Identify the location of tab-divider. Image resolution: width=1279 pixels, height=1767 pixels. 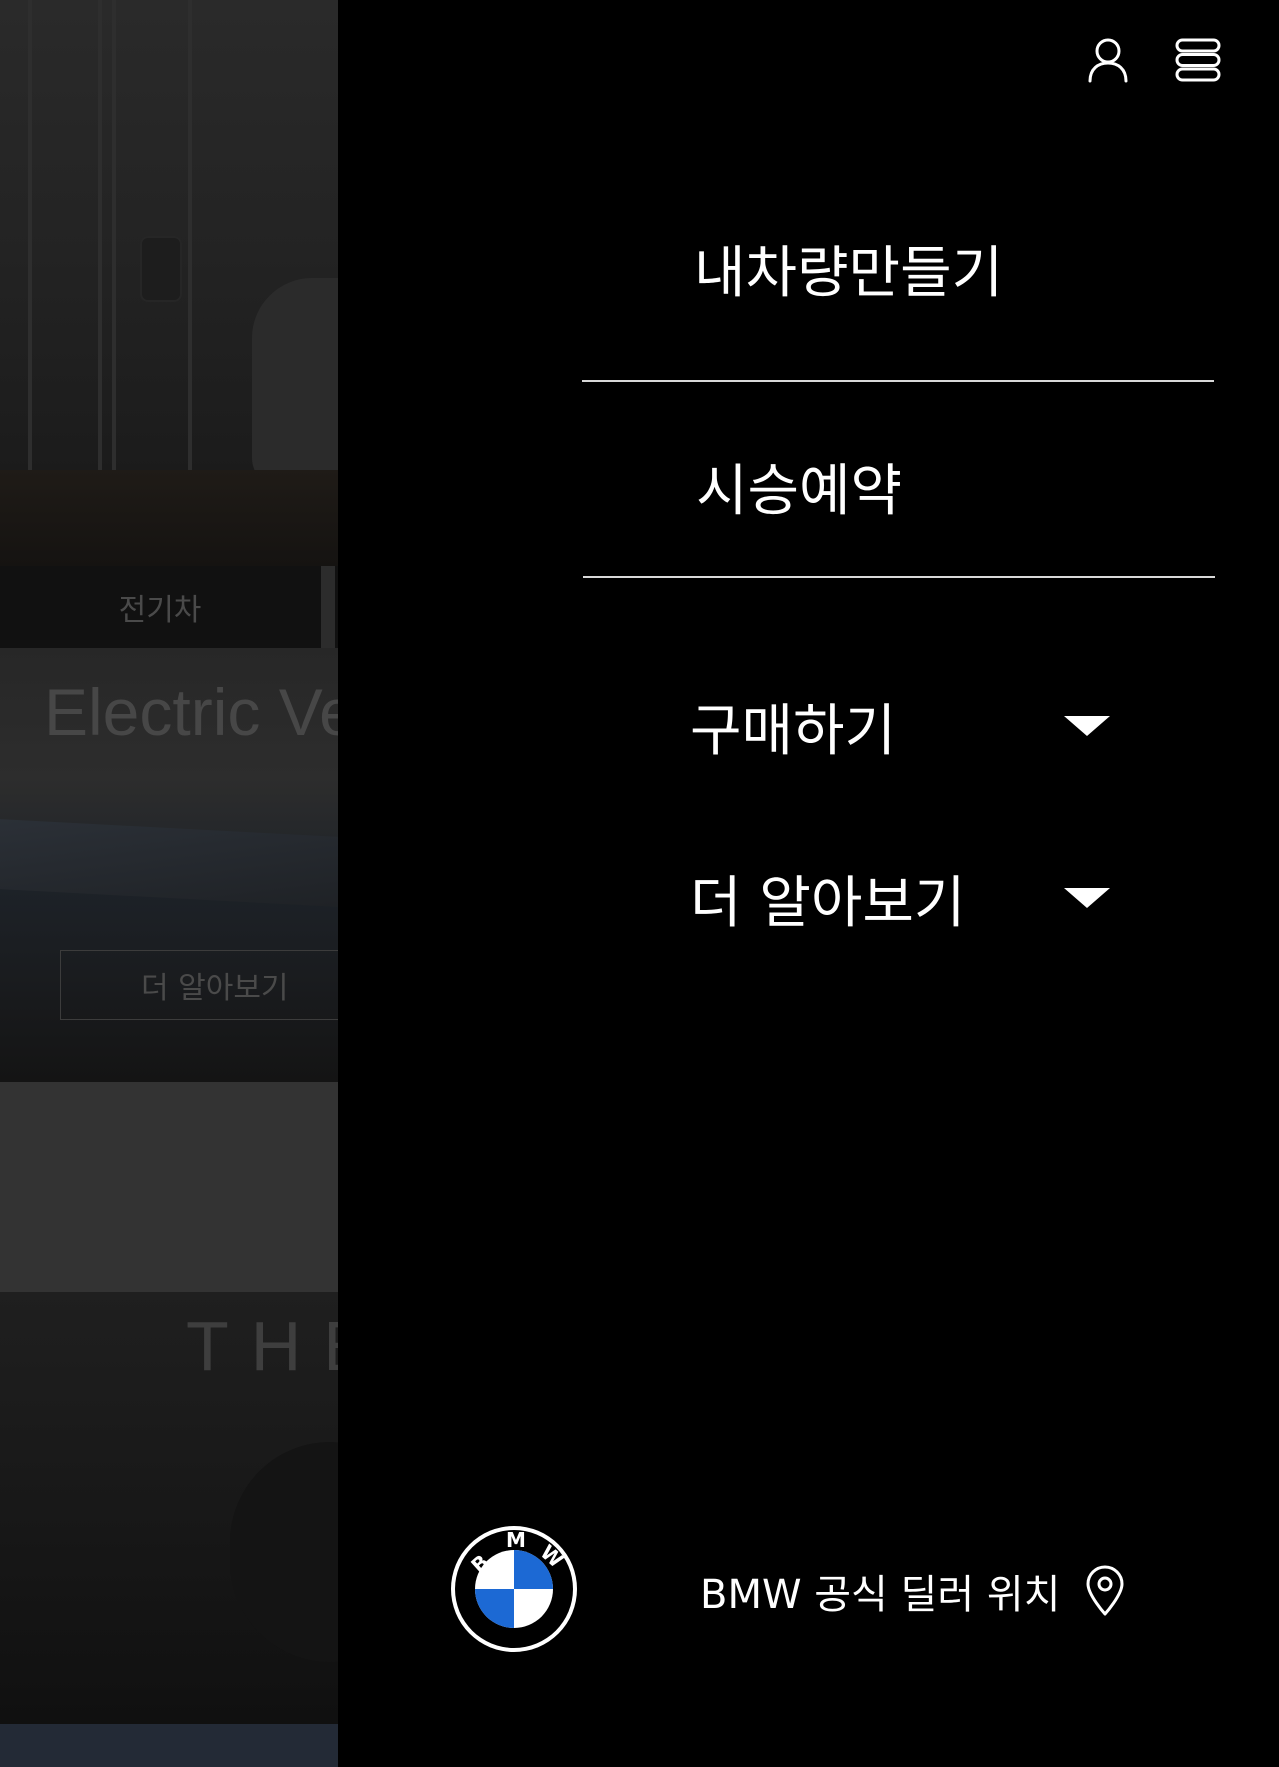
(328, 607).